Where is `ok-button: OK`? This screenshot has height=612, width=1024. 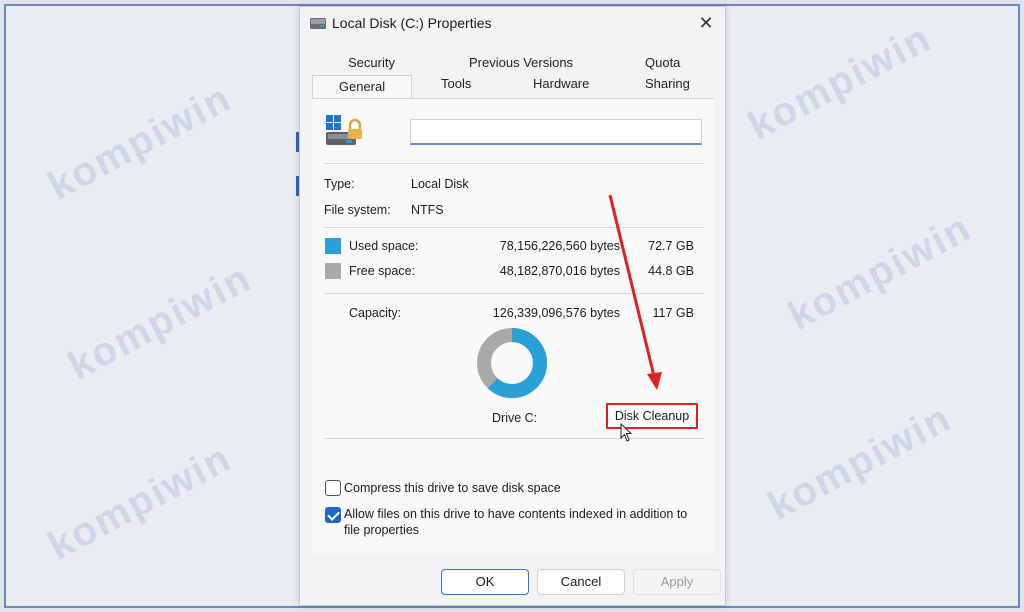 ok-button: OK is located at coordinates (485, 582).